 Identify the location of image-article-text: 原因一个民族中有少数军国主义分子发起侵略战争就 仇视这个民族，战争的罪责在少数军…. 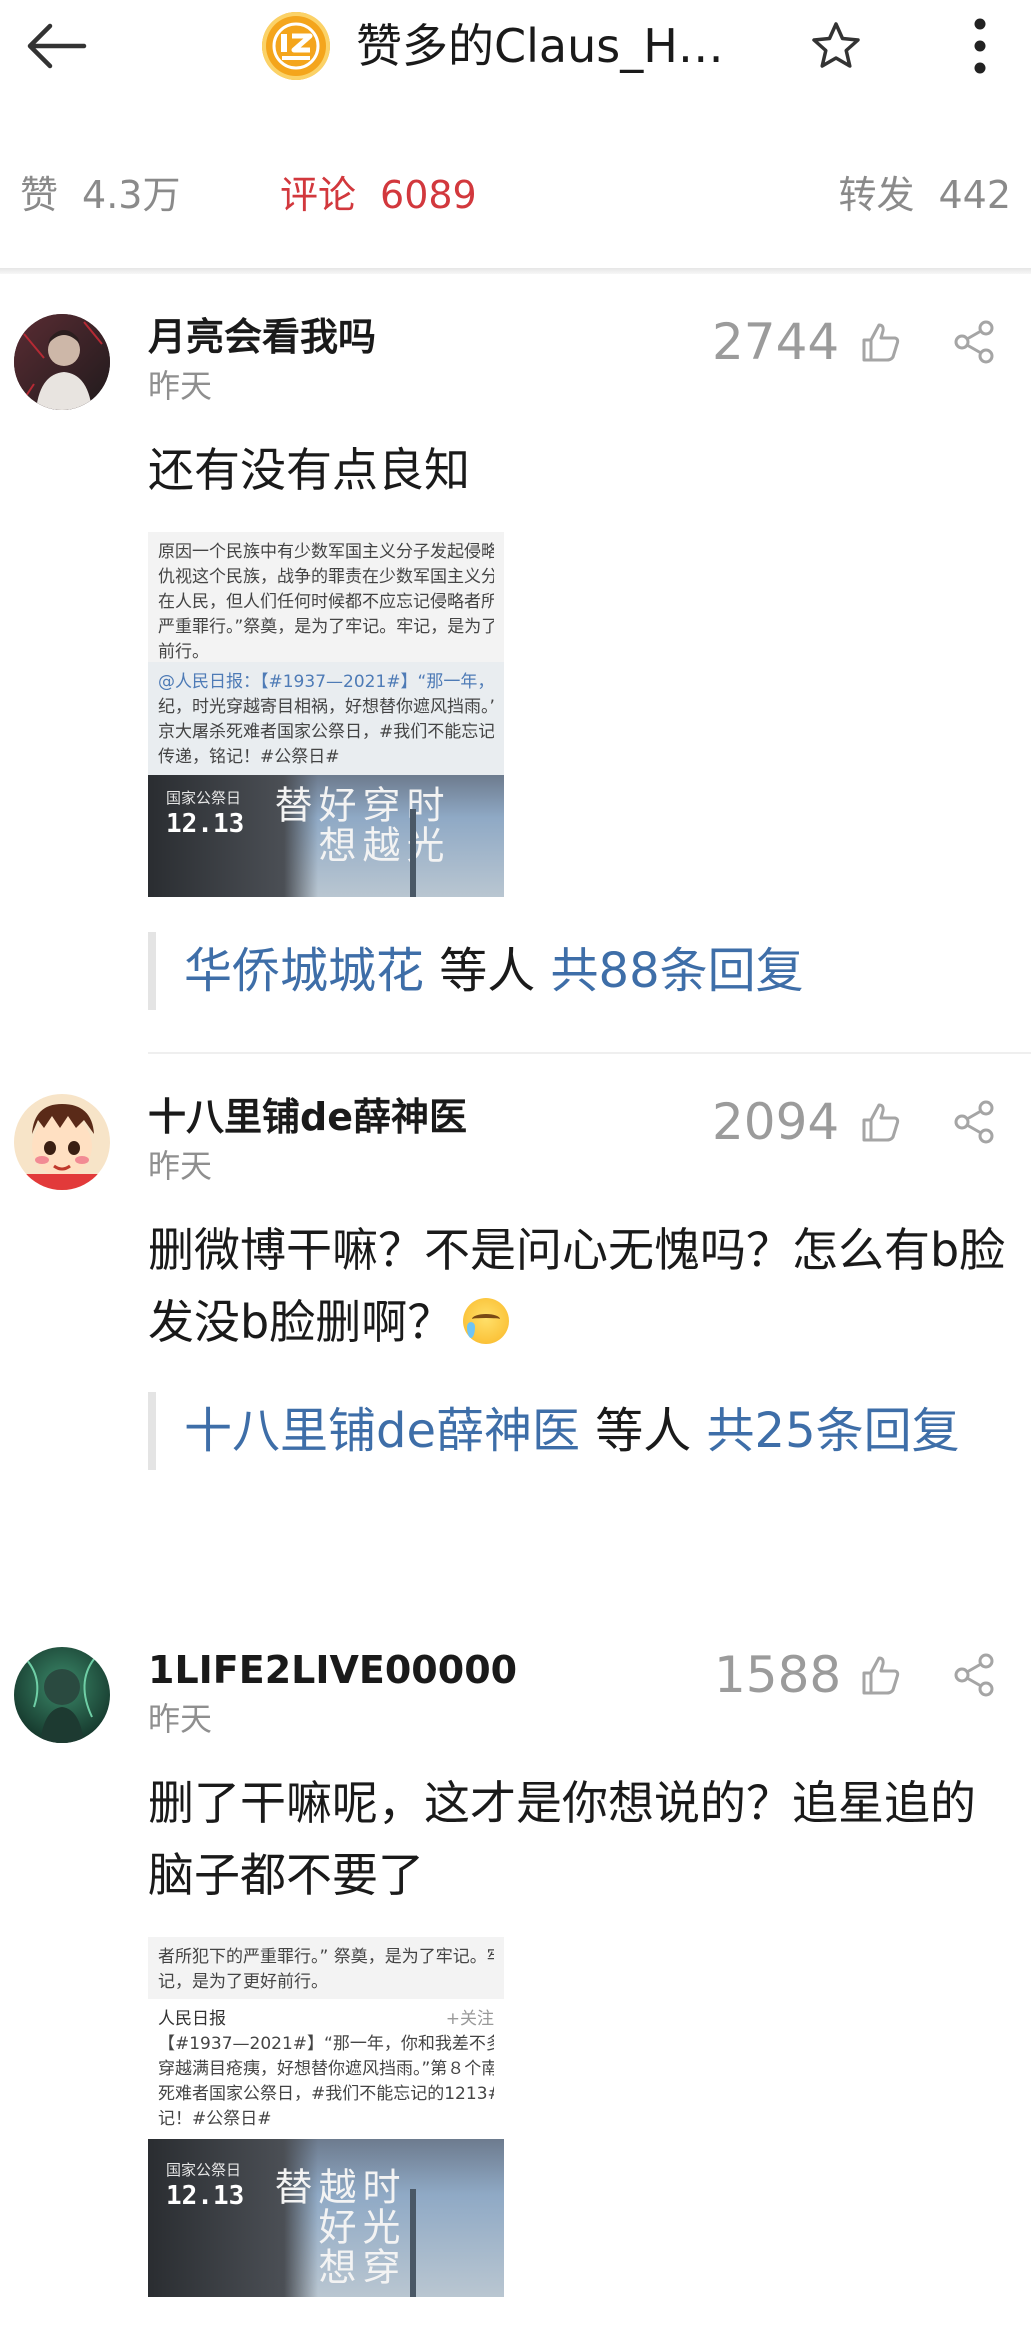
(326, 602).